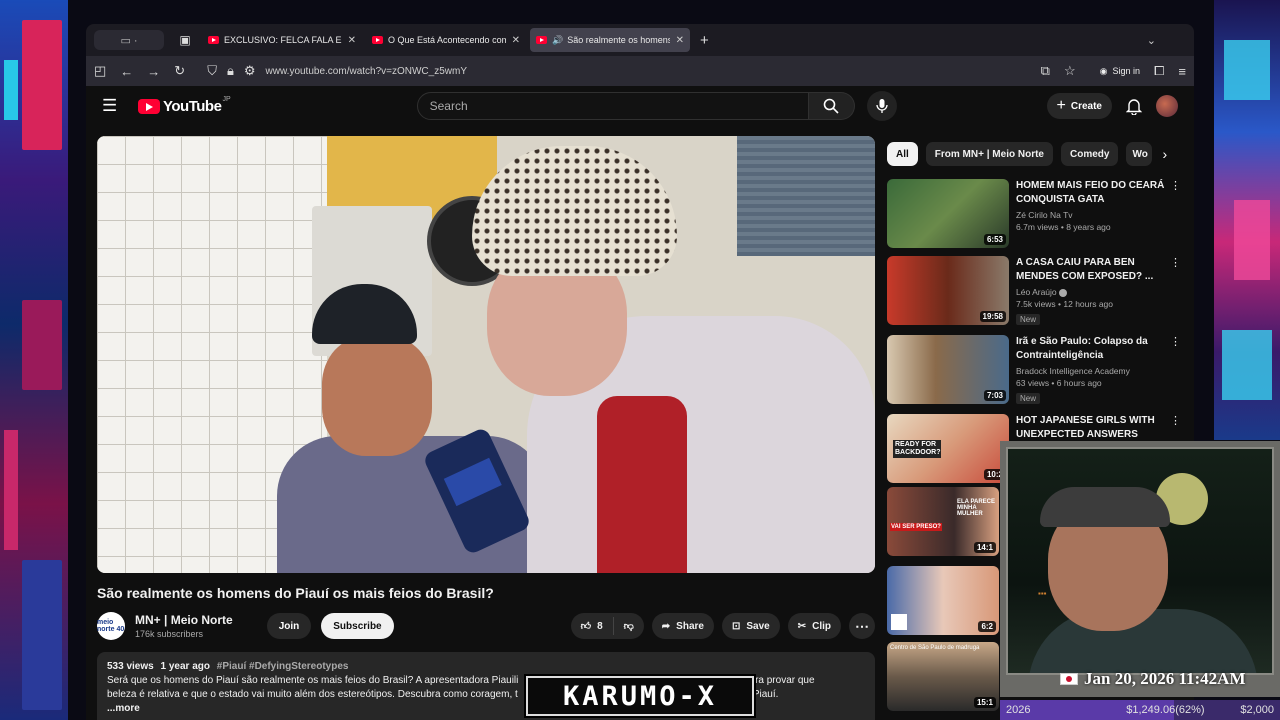 The height and width of the screenshot is (720, 1280). I want to click on recommendation-item: Centro de São Paulo de madruga 15:1, so click(943, 678).